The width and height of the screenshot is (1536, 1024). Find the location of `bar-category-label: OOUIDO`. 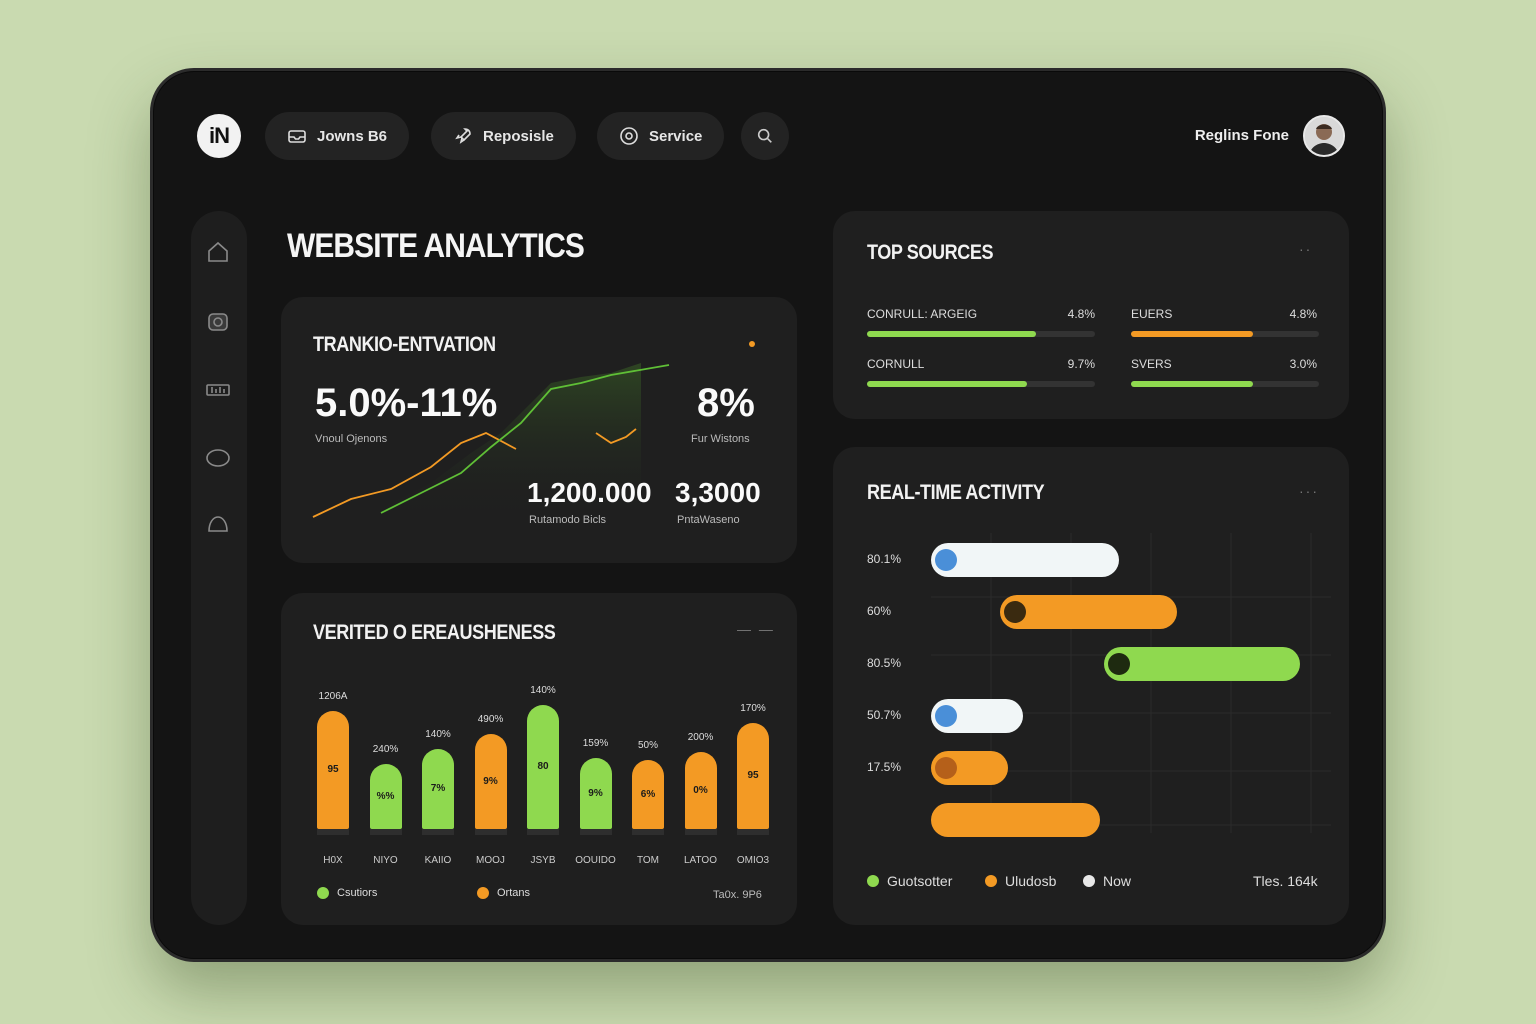

bar-category-label: OOUIDO is located at coordinates (595, 860).